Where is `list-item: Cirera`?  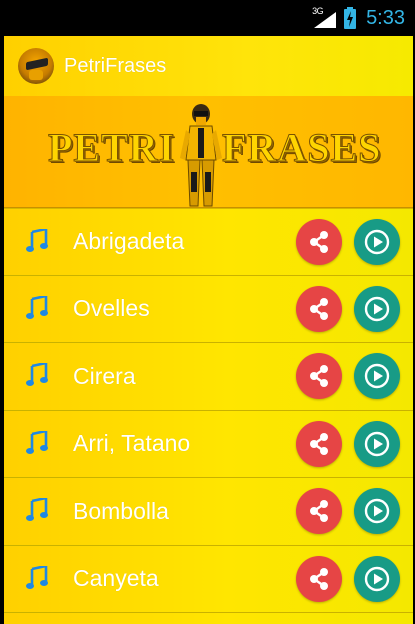
list-item: Cirera is located at coordinates (208, 377).